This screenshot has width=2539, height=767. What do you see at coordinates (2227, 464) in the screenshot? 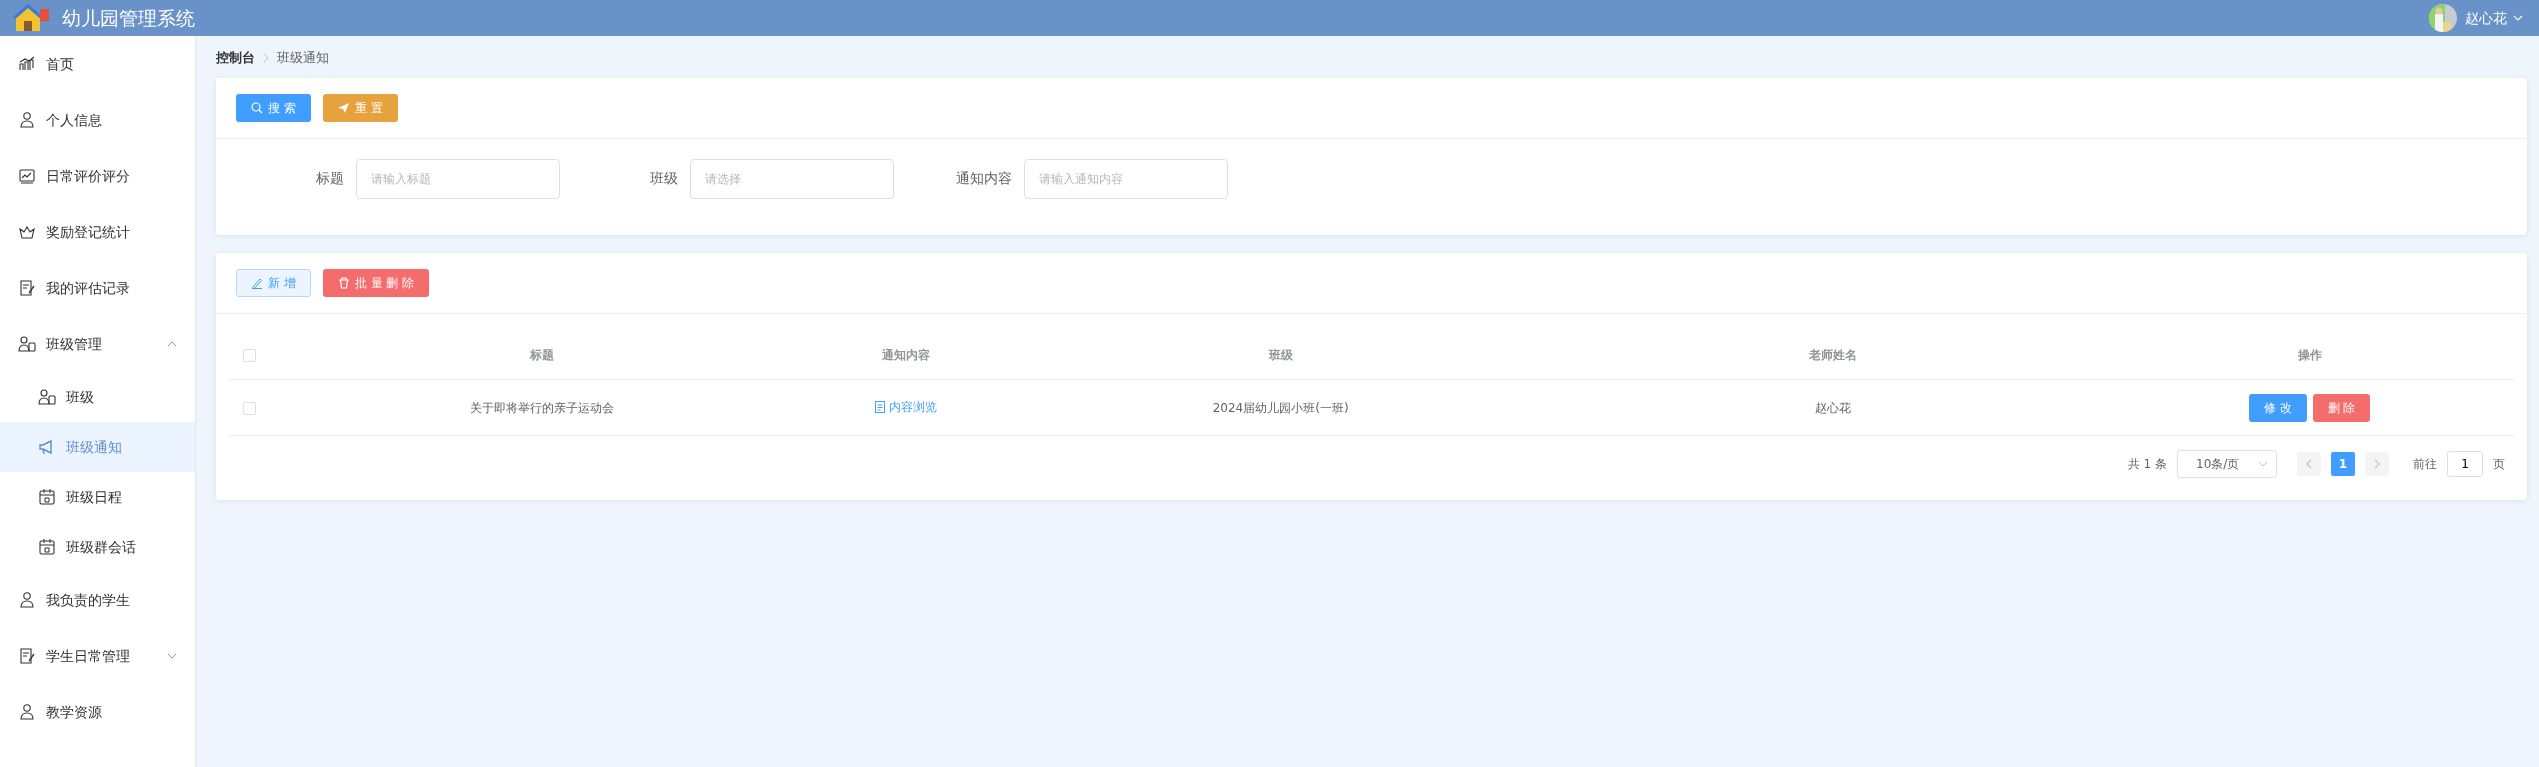
I see `page-size-select: 10条/页` at bounding box center [2227, 464].